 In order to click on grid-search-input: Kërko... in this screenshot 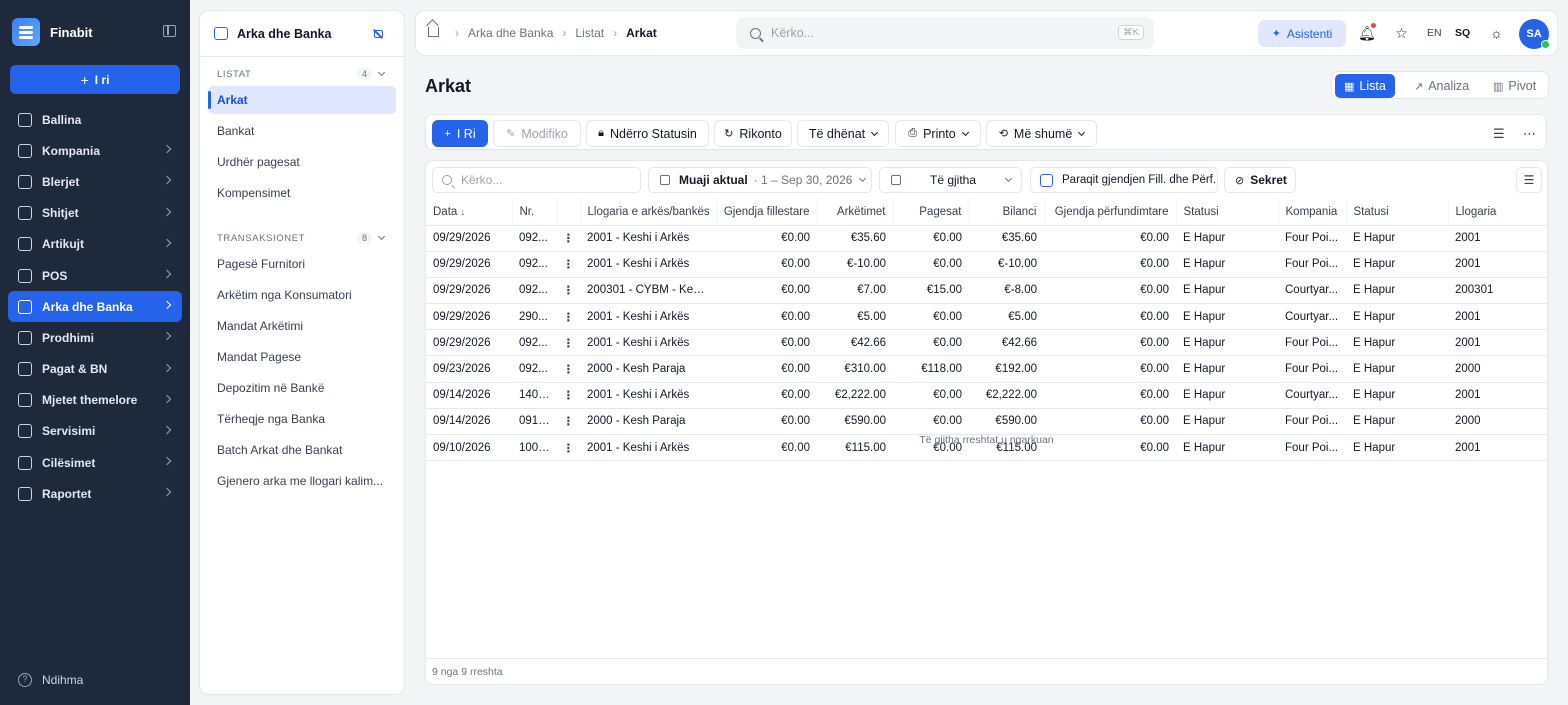, I will do `click(536, 180)`.